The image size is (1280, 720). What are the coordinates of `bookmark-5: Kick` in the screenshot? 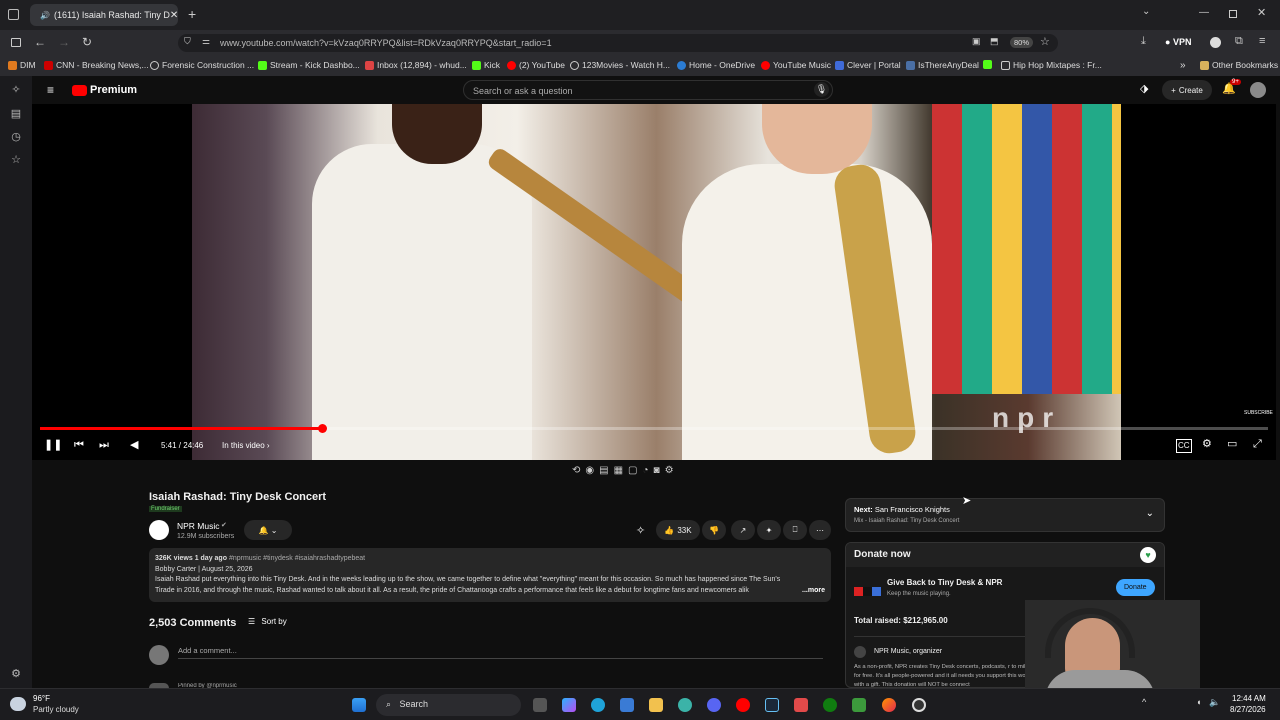 It's located at (486, 65).